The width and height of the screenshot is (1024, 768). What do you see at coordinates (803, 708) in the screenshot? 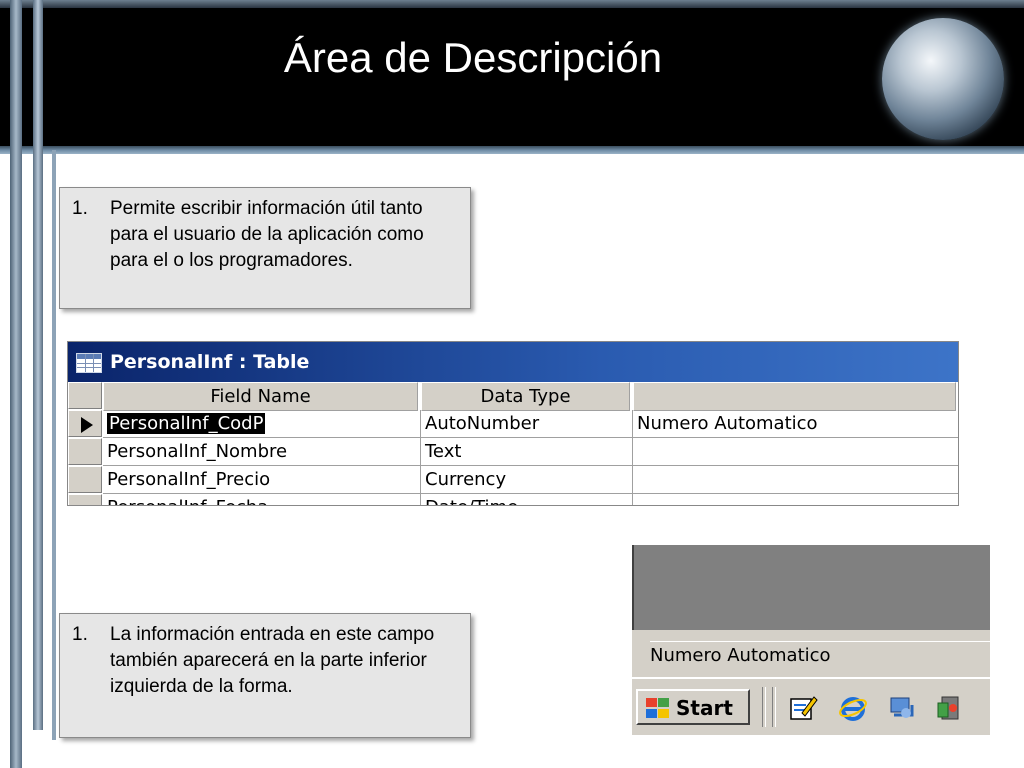
I see `edit-icon` at bounding box center [803, 708].